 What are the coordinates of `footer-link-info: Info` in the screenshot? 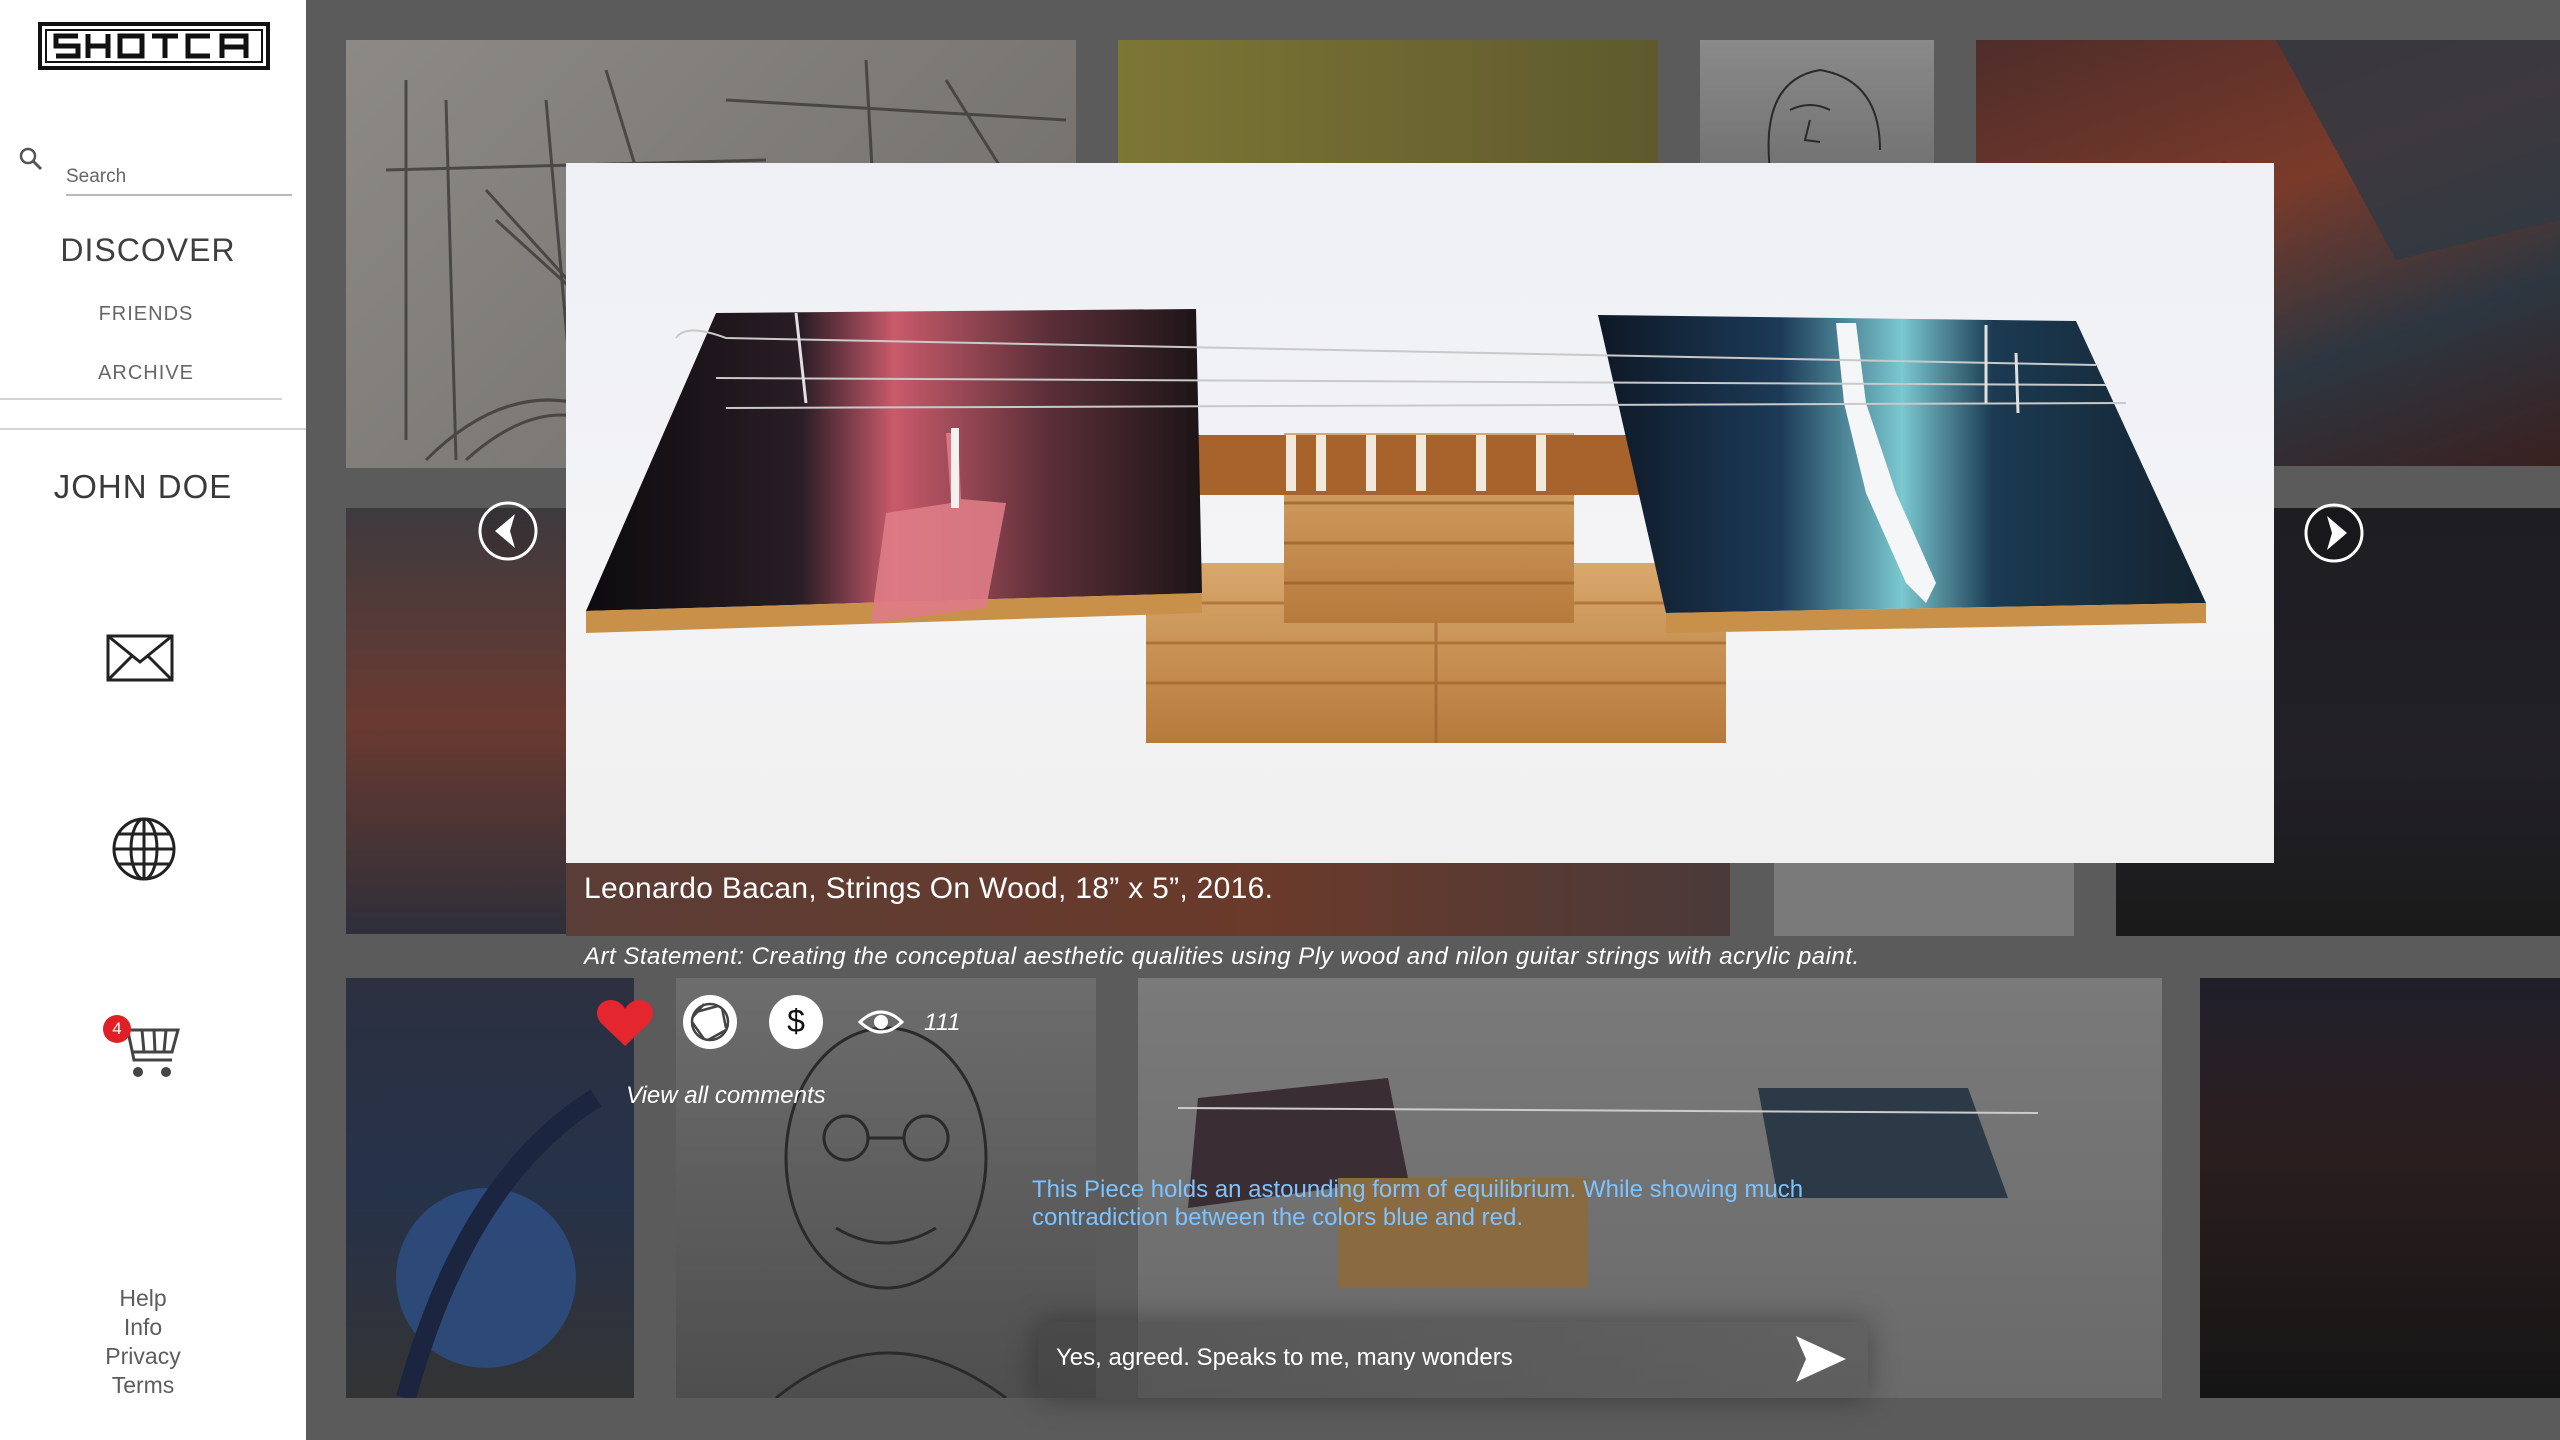 It's located at (143, 1327).